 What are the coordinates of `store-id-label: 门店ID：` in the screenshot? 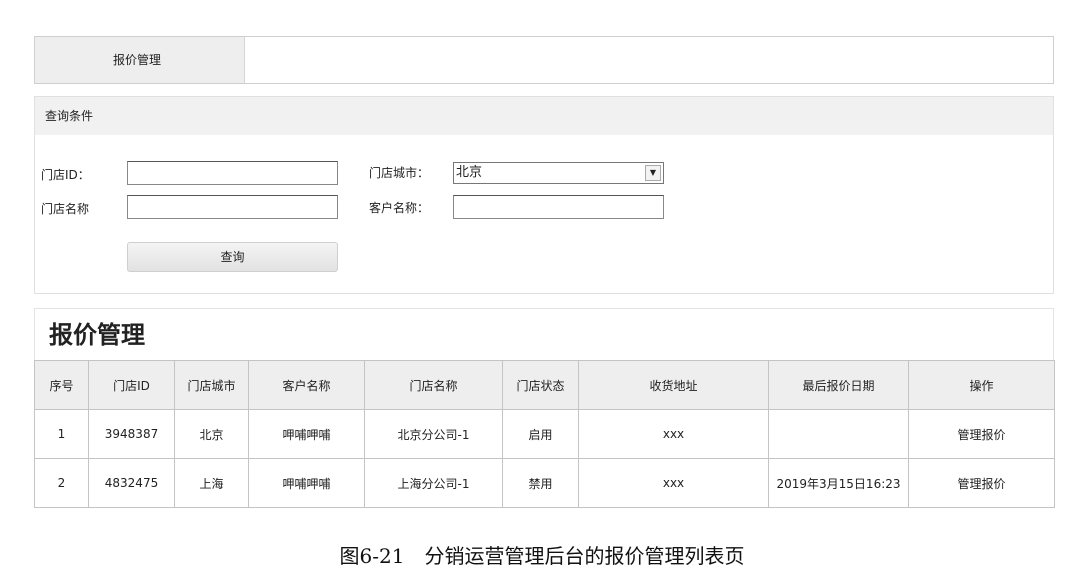 It's located at (65, 175).